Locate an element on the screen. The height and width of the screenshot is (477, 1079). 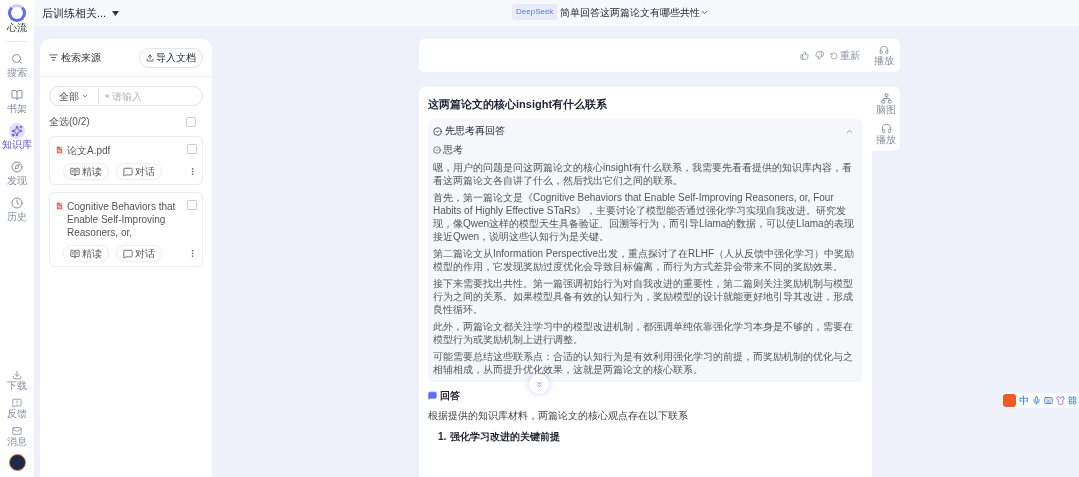
side-action-button: 脑图 is located at coordinates (886, 104).